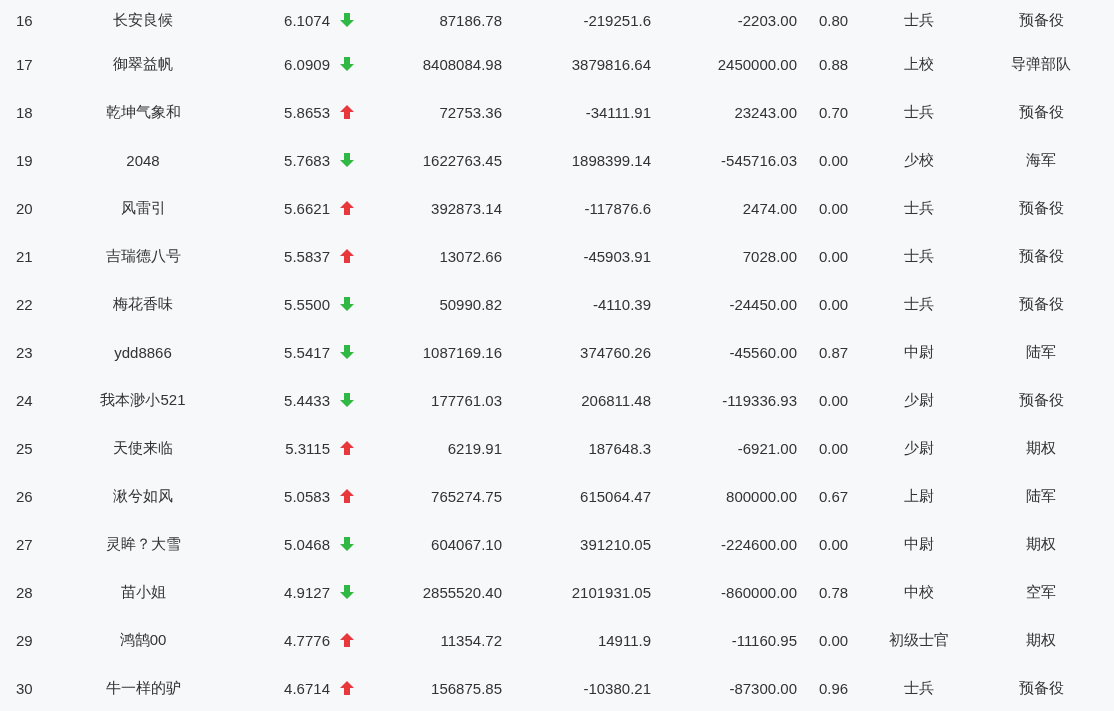 The image size is (1114, 711). What do you see at coordinates (466, 544) in the screenshot?
I see `table-cell: 604067.10` at bounding box center [466, 544].